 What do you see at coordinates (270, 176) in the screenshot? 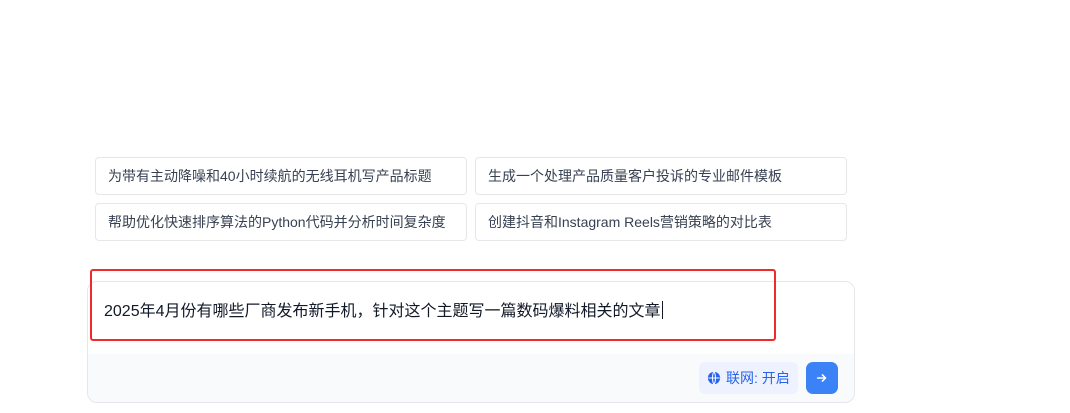
I see `suggestion-label: 为带有主动降噪和40小时续航的无线耳机写产品标题` at bounding box center [270, 176].